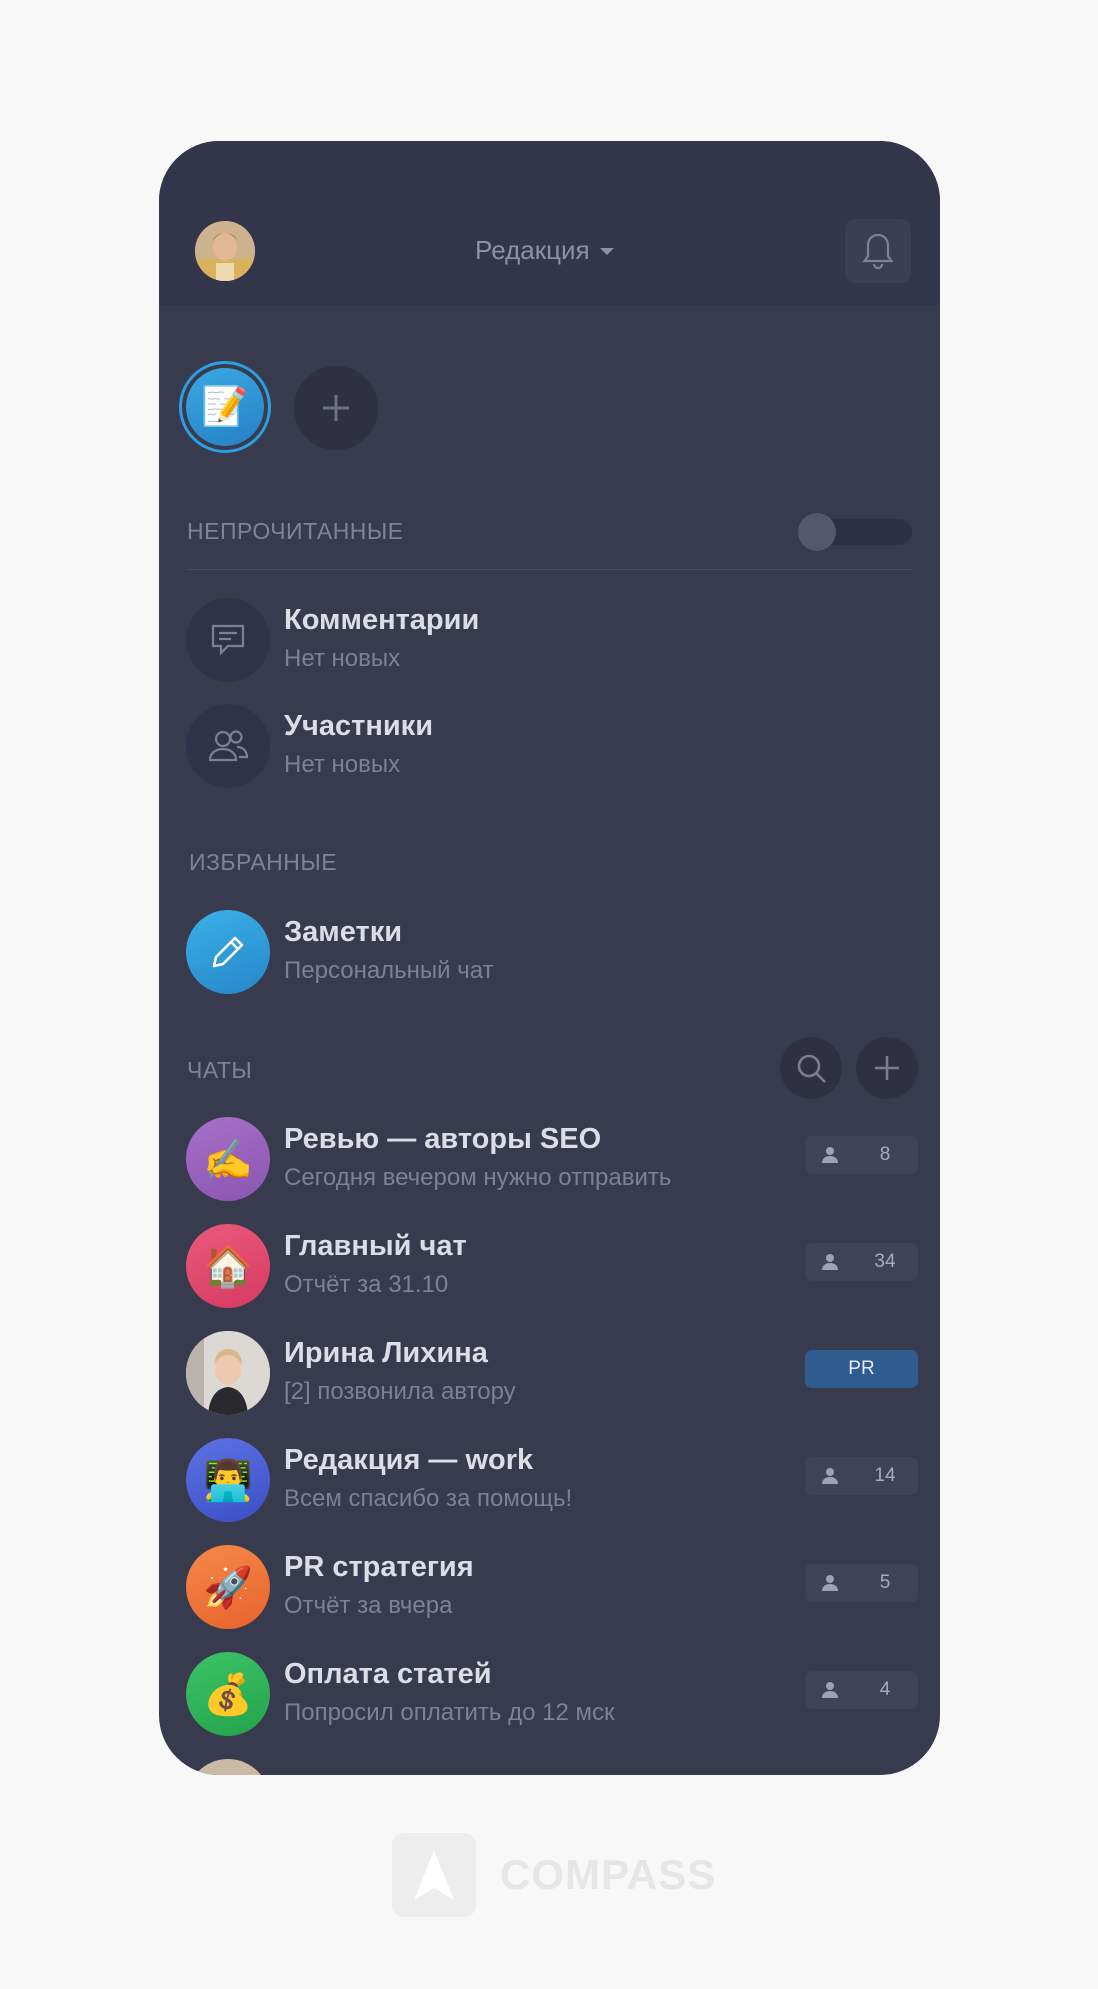 The width and height of the screenshot is (1098, 1989). What do you see at coordinates (478, 1177) in the screenshot?
I see `chat-last-message: Сегодня вечером нужно отправить` at bounding box center [478, 1177].